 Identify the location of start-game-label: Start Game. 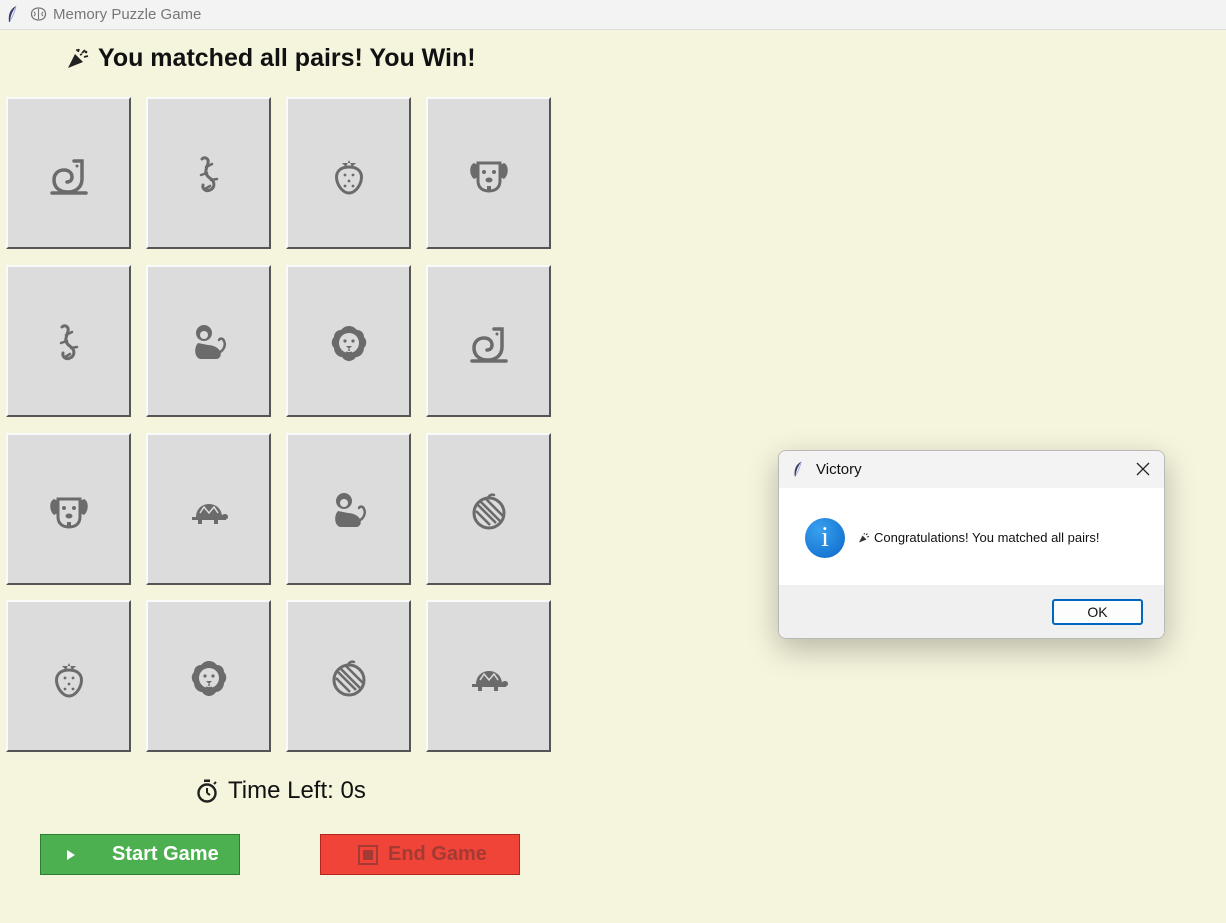
(165, 854).